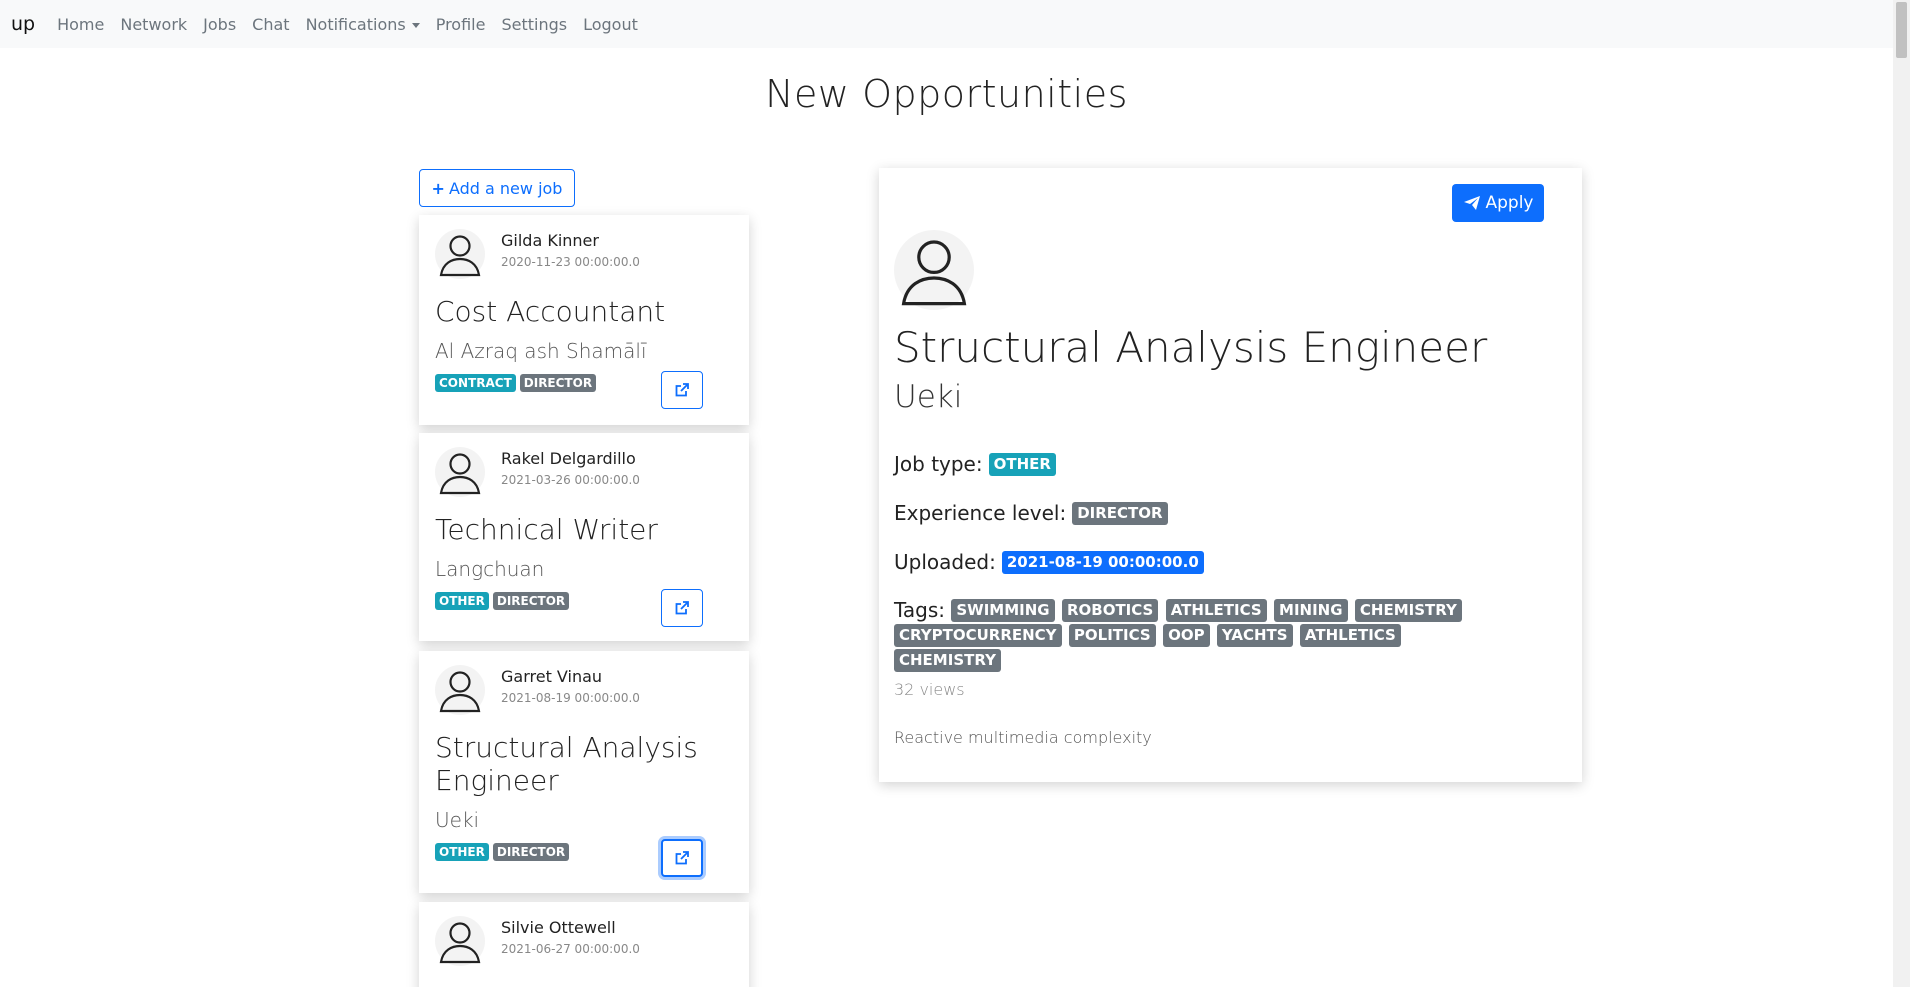  Describe the element at coordinates (1901, 30) in the screenshot. I see `scrollbar-thumb` at that location.